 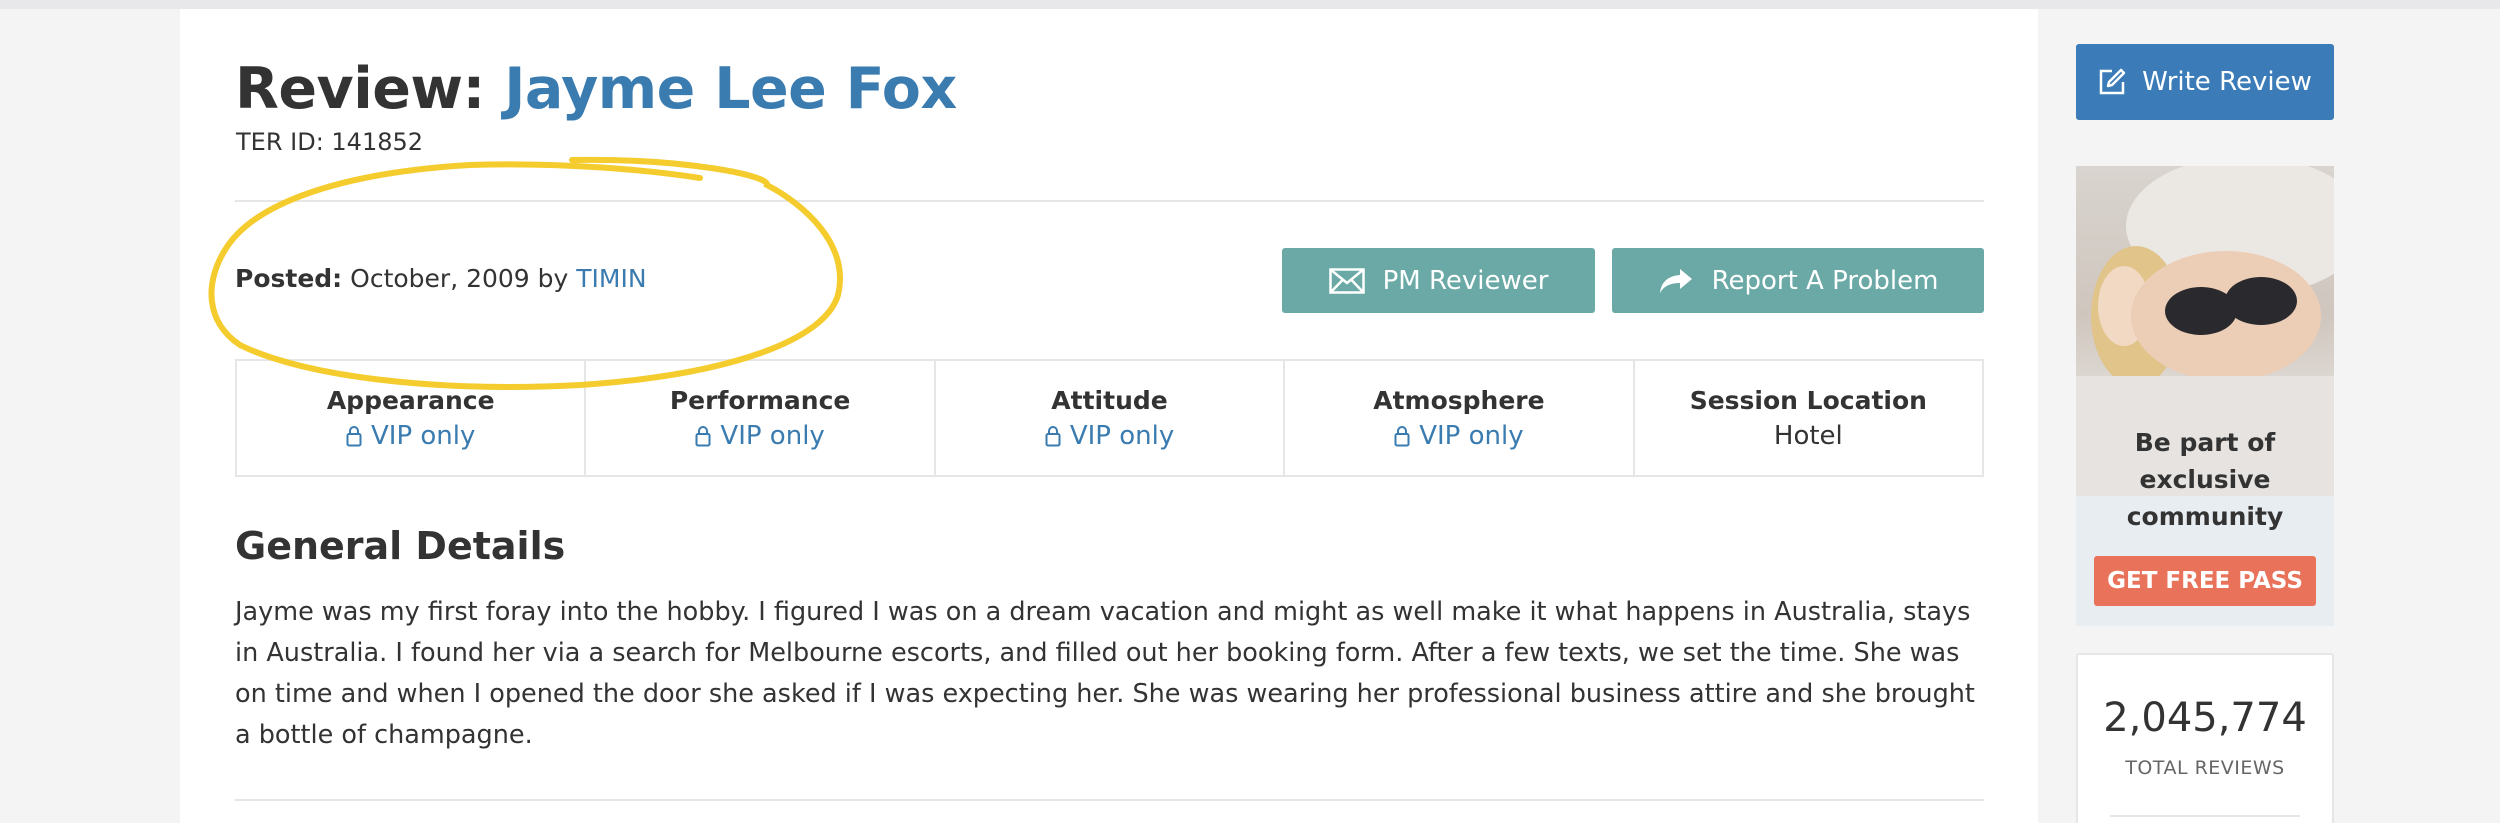 I want to click on pm-reviewer-label: PM Reviewer, so click(x=1465, y=280).